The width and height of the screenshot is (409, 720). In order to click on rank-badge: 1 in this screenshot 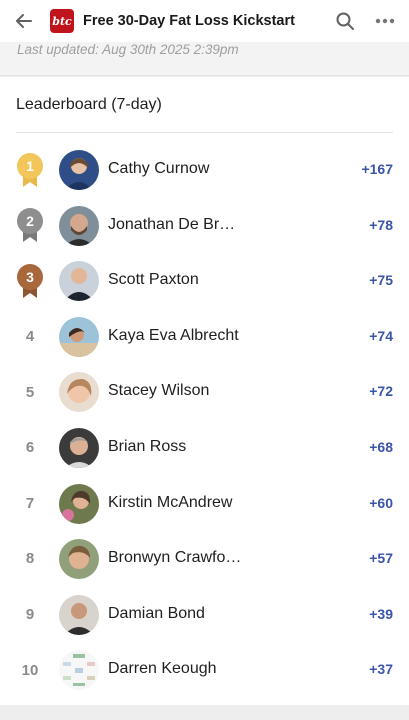, I will do `click(30, 170)`.